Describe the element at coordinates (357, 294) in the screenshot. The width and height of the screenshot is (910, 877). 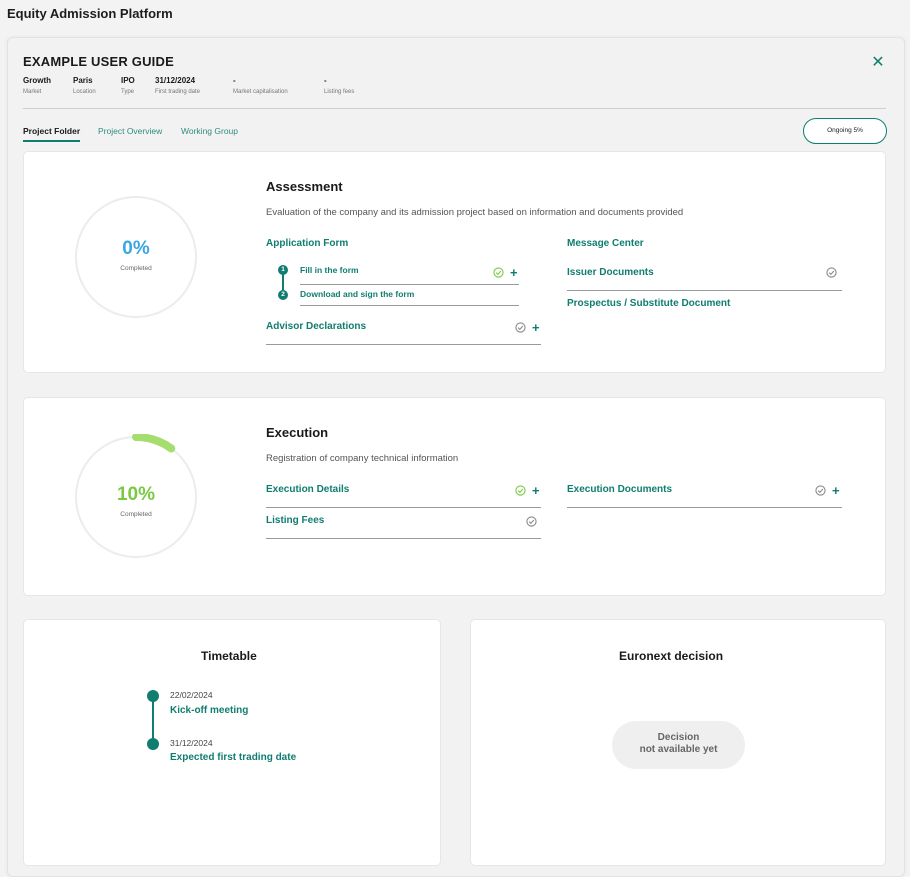
I see `download-sign-form-link: Download and sign the form` at that location.